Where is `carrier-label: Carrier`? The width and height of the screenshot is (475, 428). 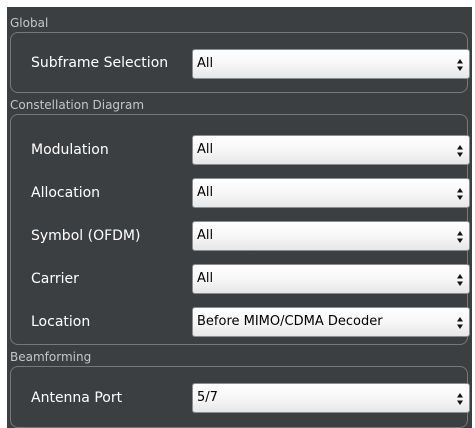
carrier-label: Carrier is located at coordinates (55, 279).